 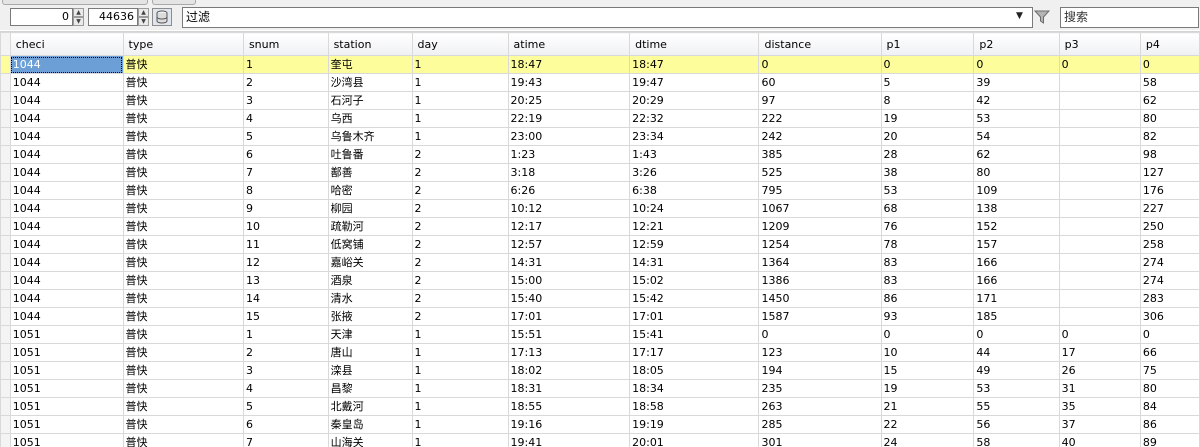 I want to click on cell-distance: 525, so click(x=820, y=173).